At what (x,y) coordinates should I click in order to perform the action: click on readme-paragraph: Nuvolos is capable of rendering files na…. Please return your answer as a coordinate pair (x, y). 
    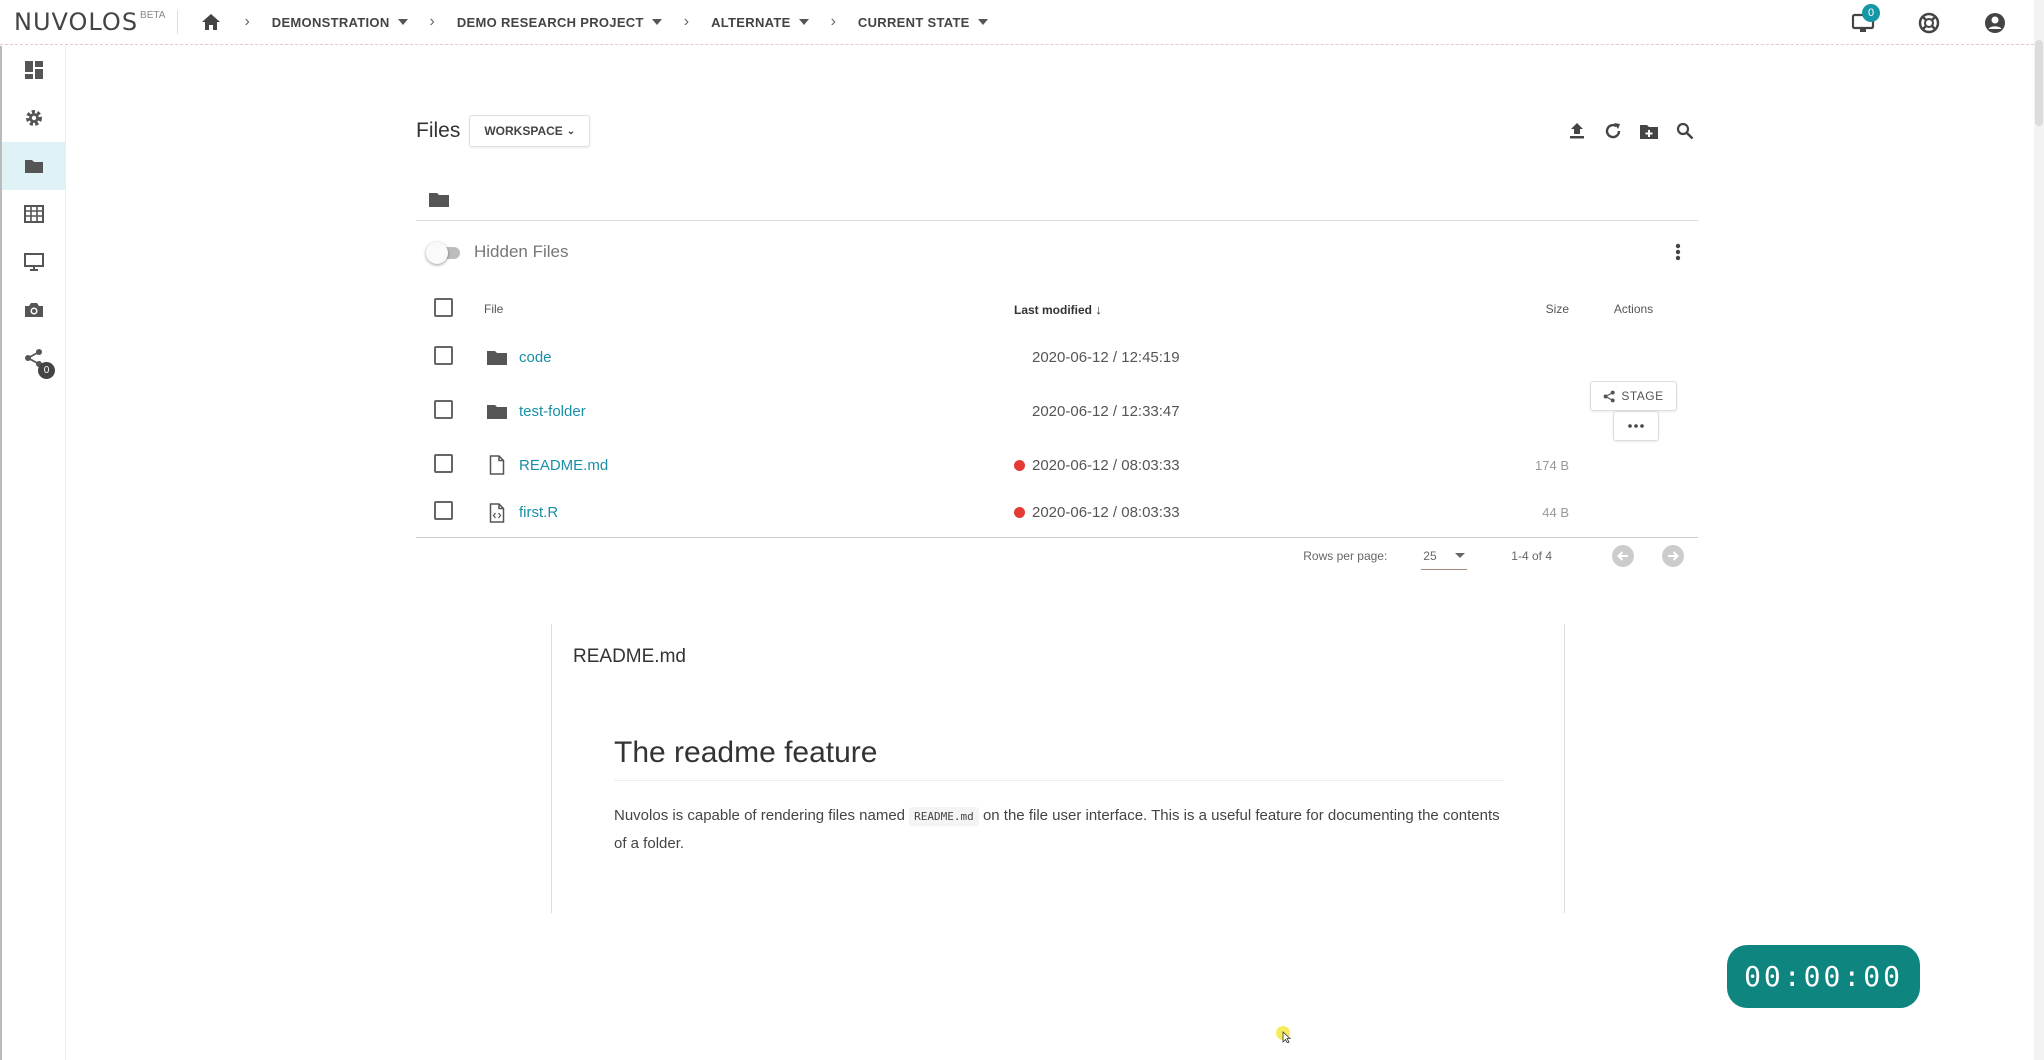
    Looking at the image, I should click on (1059, 829).